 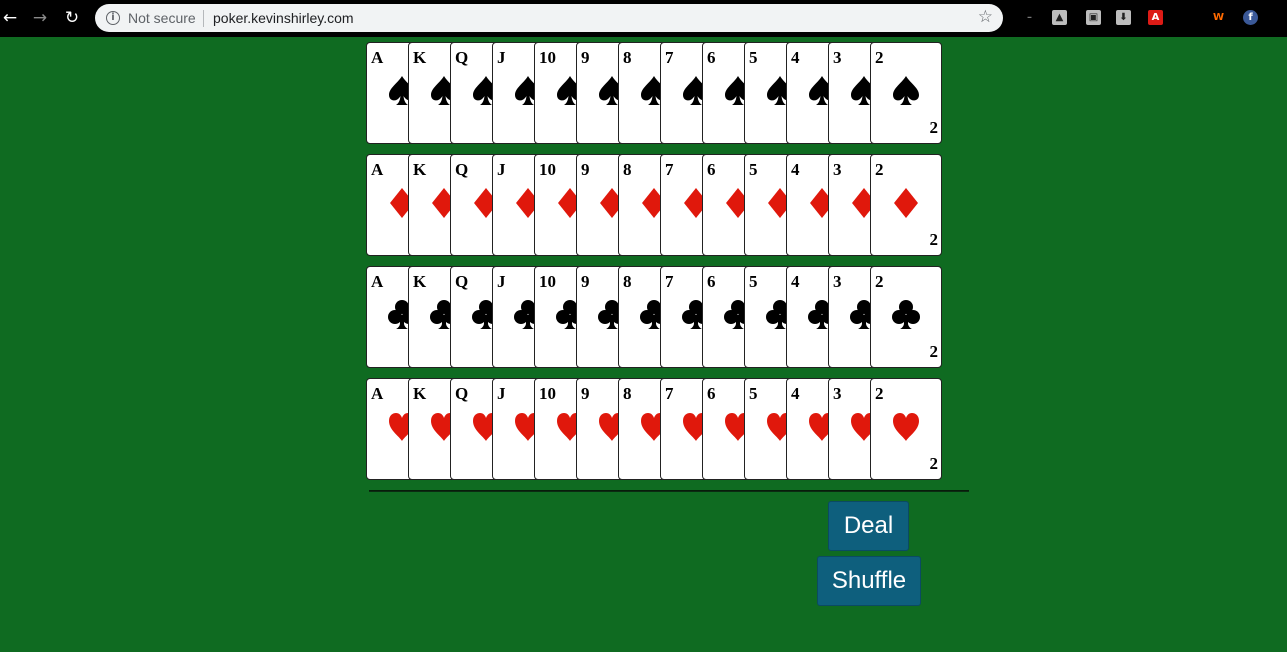 What do you see at coordinates (654, 317) in the screenshot?
I see `card-row-clubs: A K Q J 10 9 8 7 6 5 4 3 2 2` at bounding box center [654, 317].